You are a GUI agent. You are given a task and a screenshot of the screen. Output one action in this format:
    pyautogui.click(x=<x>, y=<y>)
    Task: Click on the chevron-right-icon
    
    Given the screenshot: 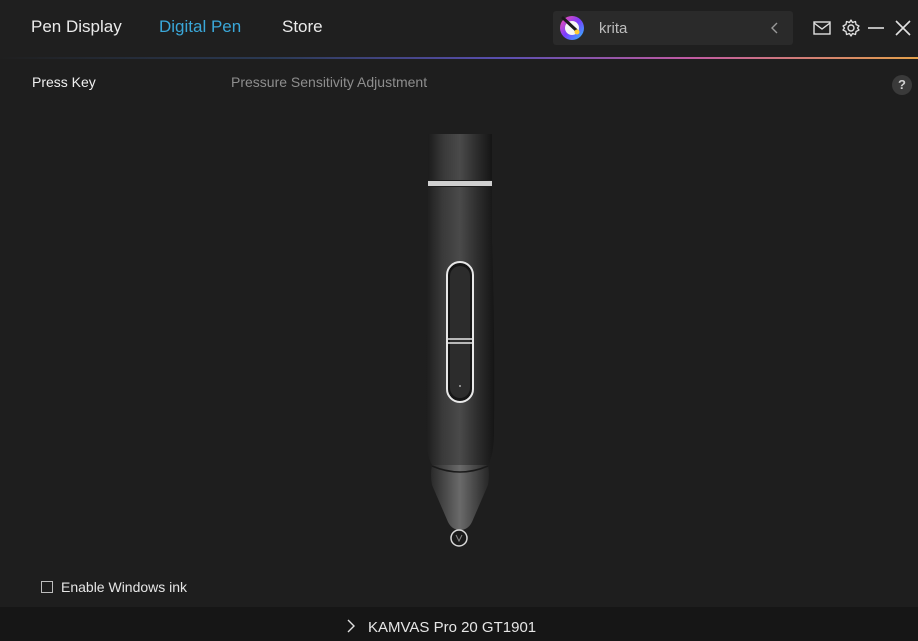 What is the action you would take?
    pyautogui.click(x=351, y=626)
    